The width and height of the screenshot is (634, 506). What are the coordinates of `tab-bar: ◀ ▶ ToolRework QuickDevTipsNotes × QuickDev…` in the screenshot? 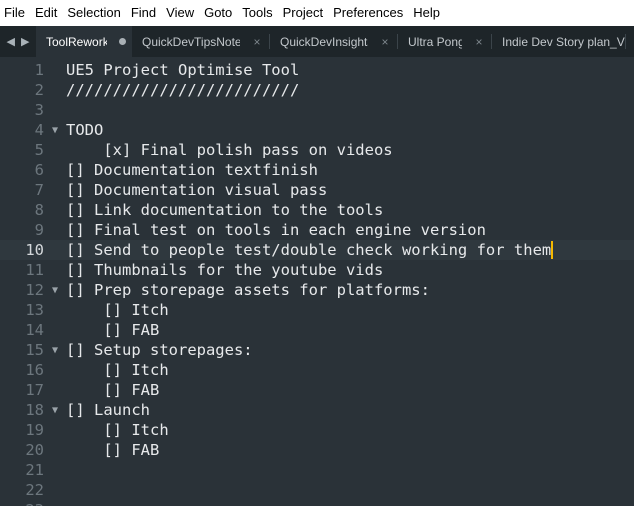 It's located at (317, 41).